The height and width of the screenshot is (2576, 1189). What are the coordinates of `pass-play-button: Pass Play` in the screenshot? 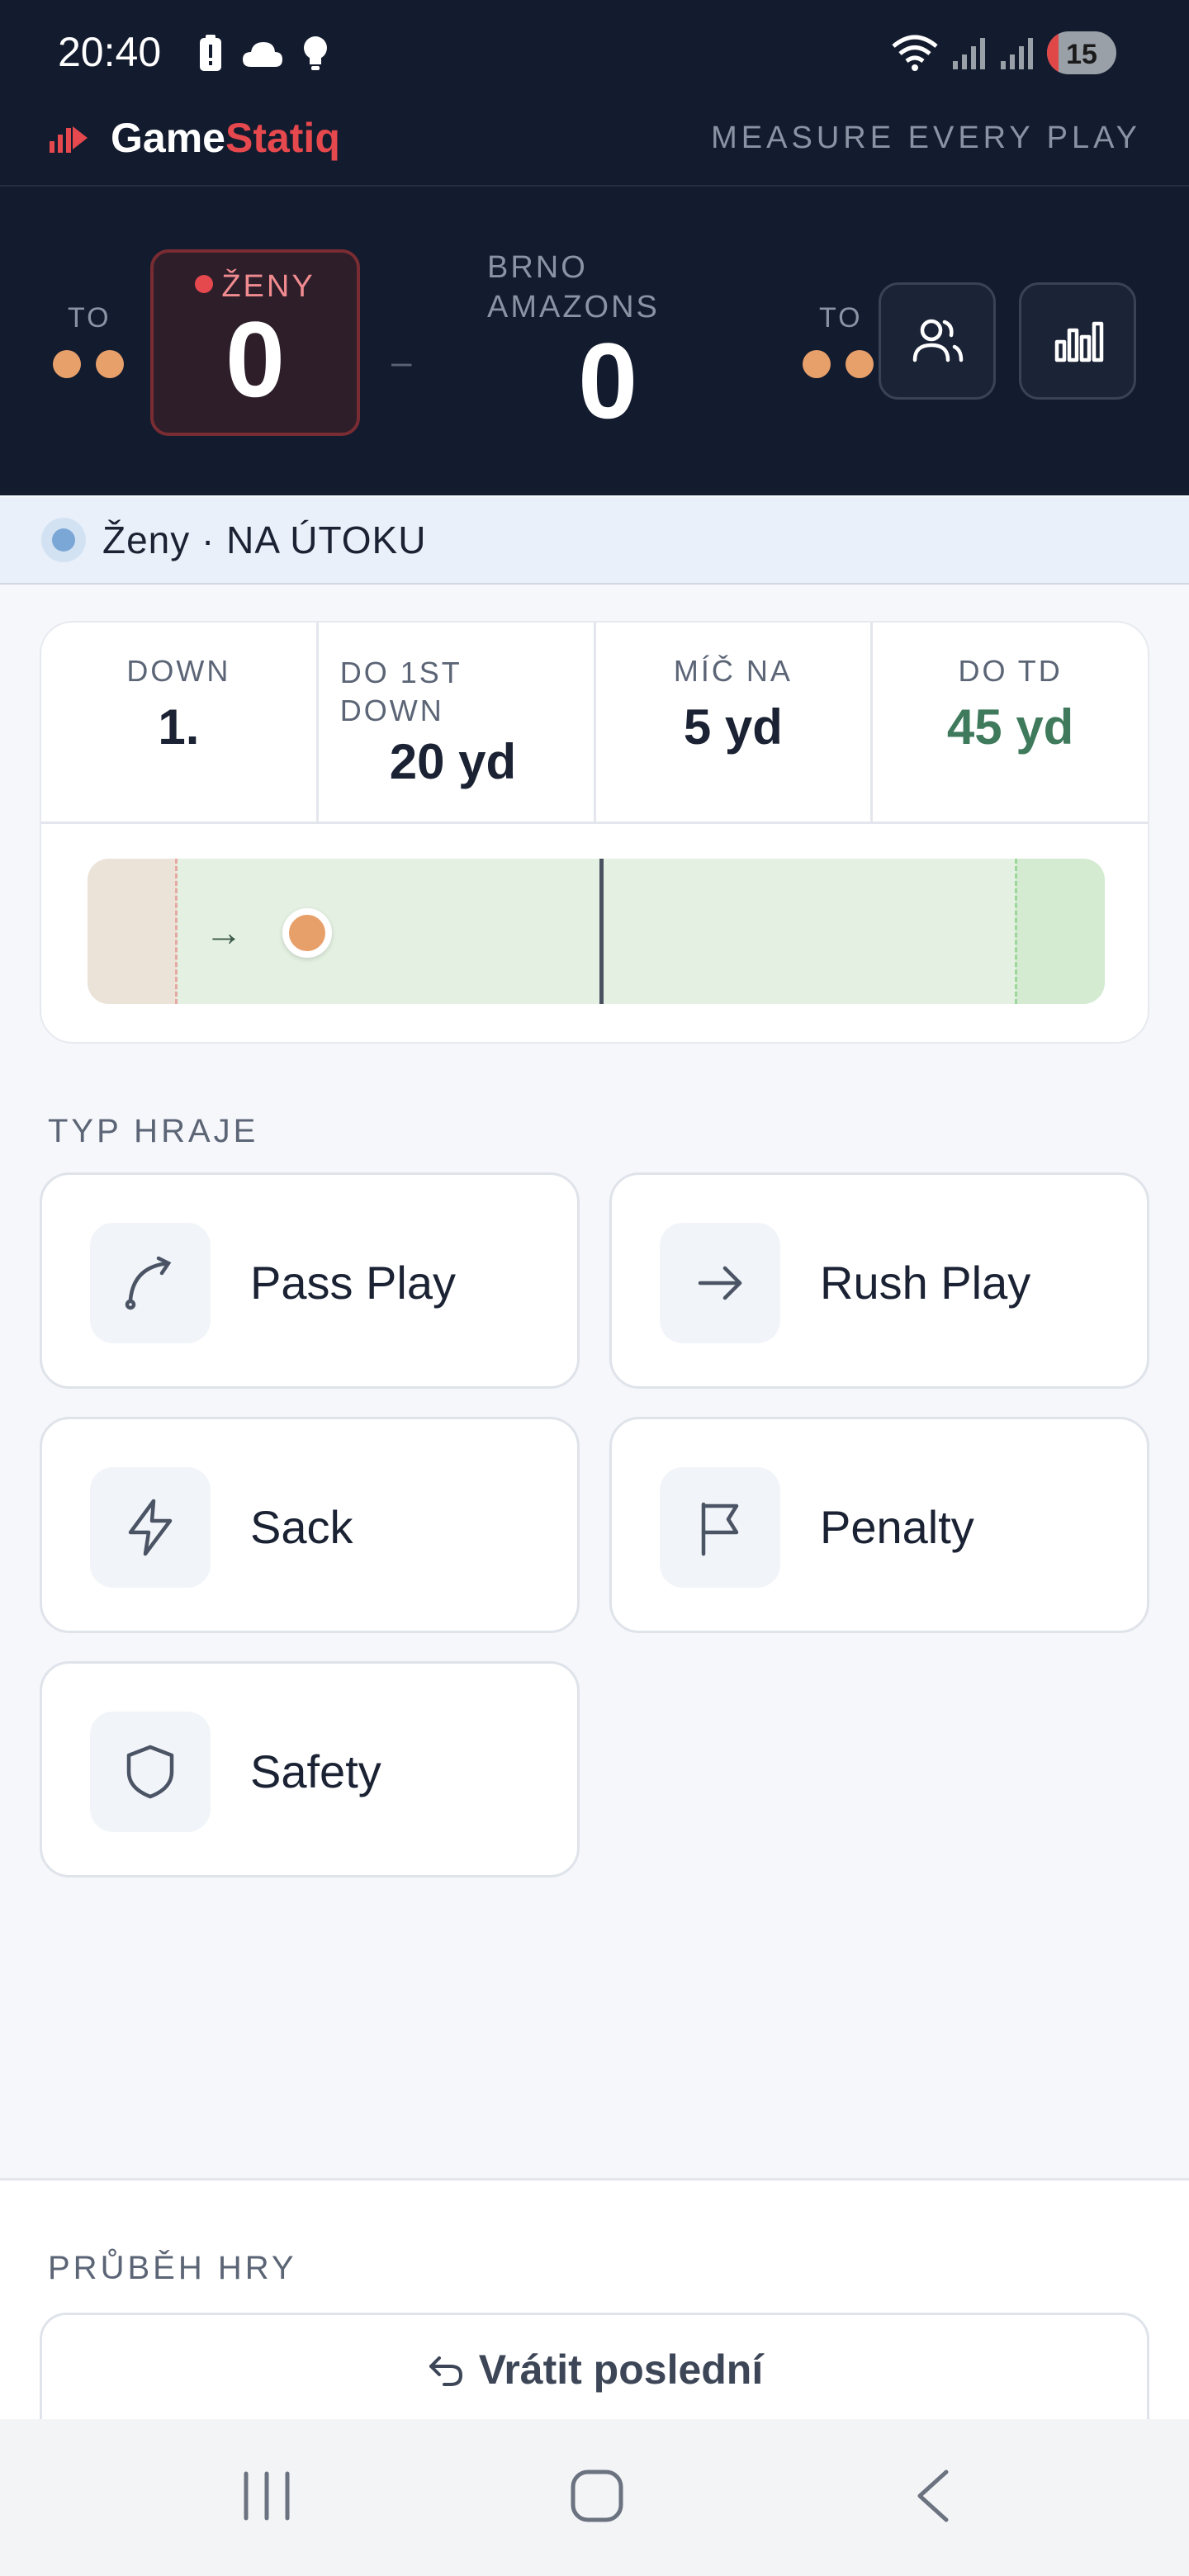 It's located at (310, 1280).